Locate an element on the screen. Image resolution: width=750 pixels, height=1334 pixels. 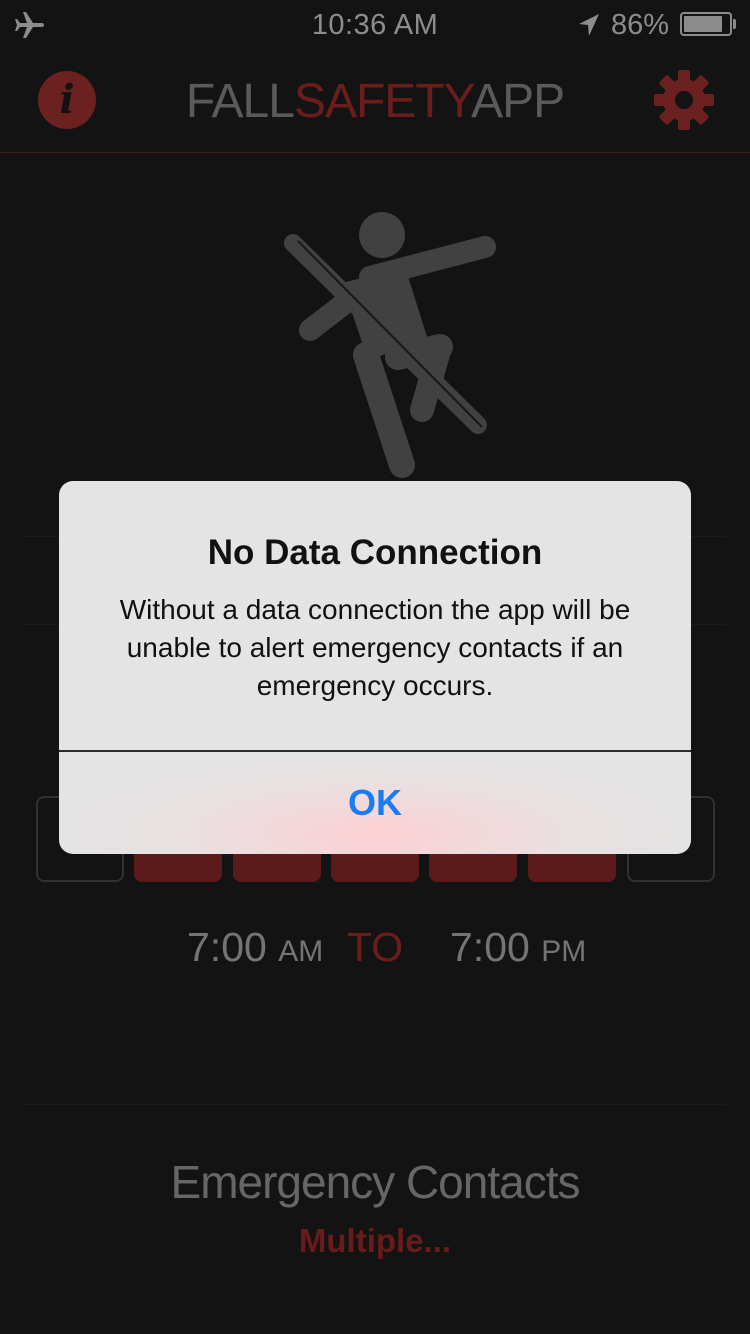
alert-title: No Data Connection is located at coordinates (375, 552).